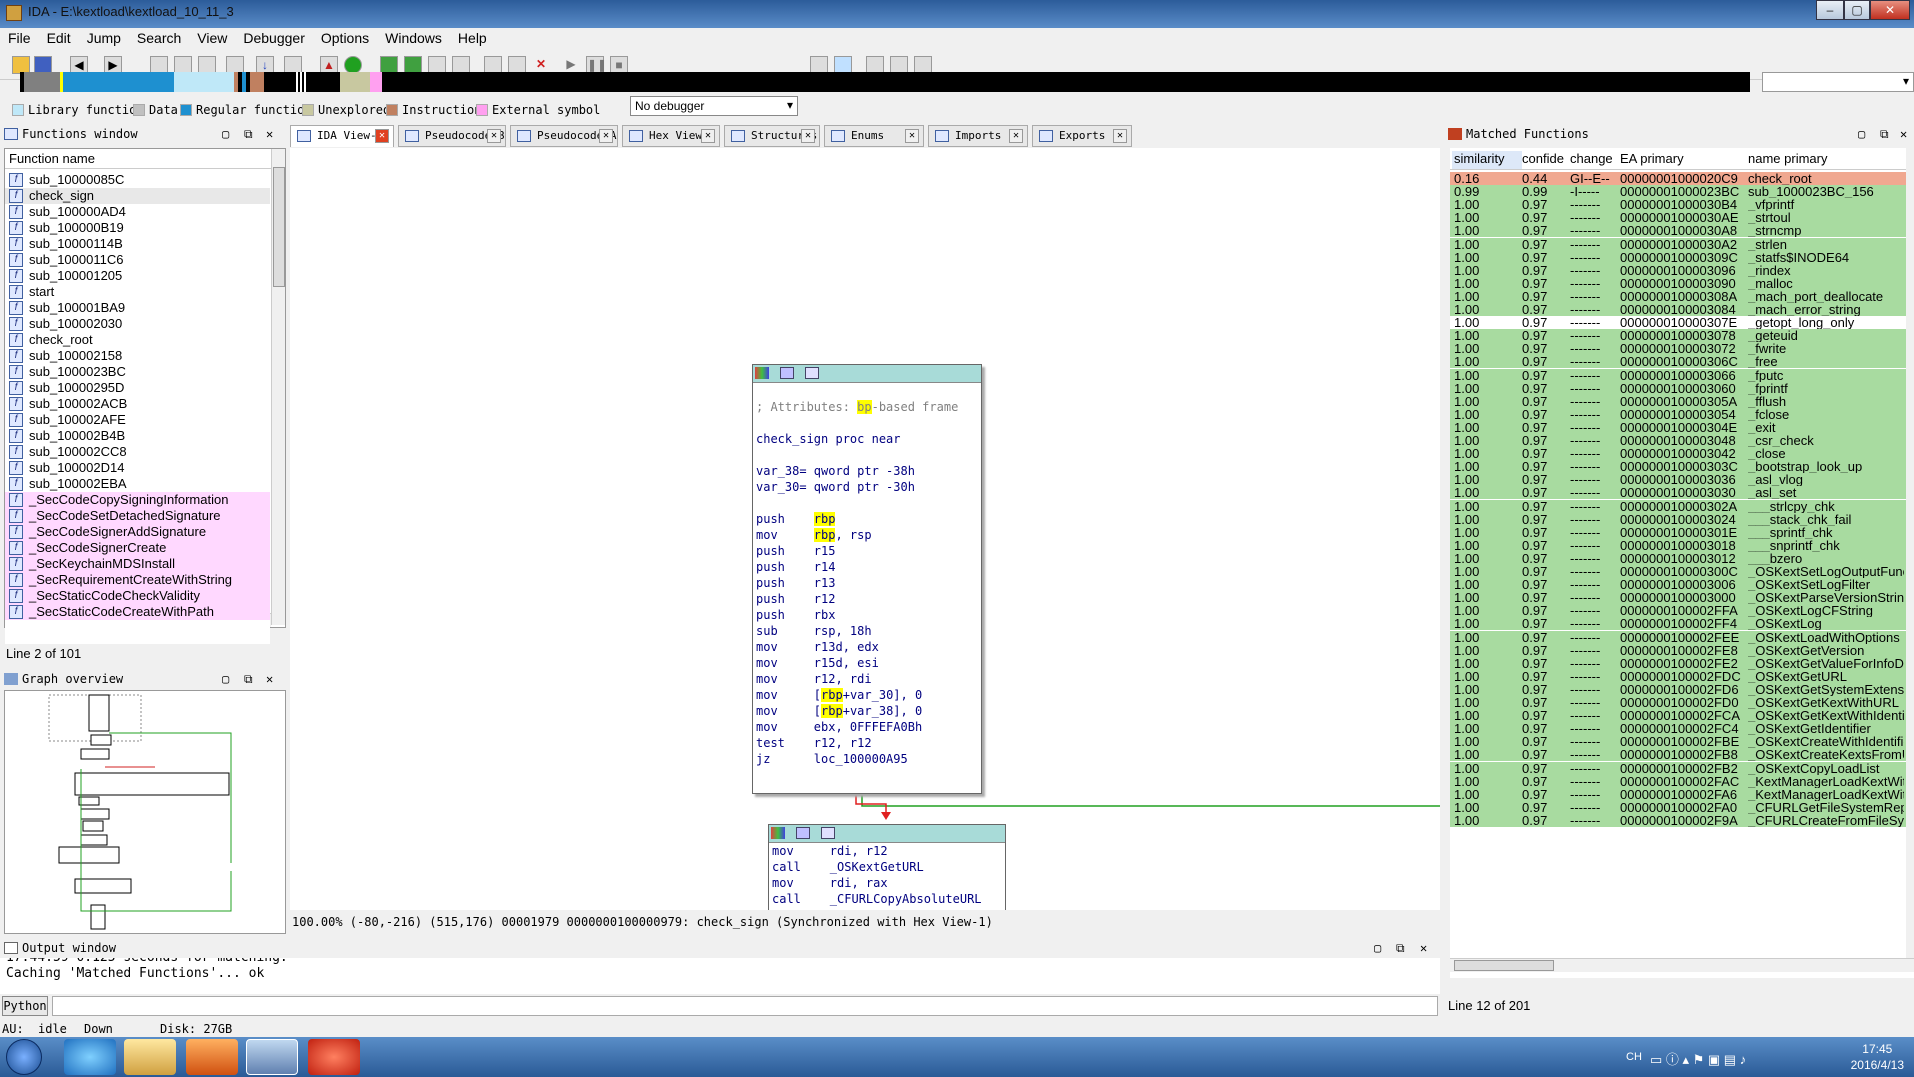  Describe the element at coordinates (1678, 401) in the screenshot. I see `table-row: 1.00 0.97 ------- 000000010000305A _fflush` at that location.